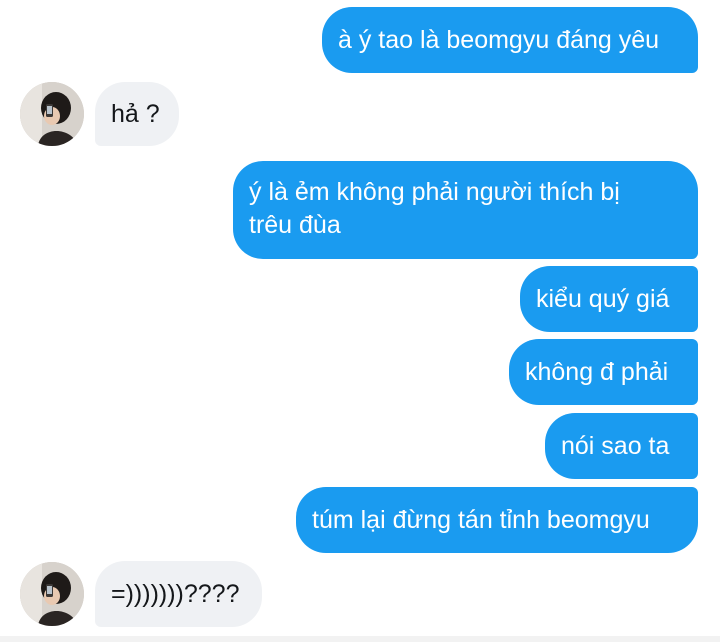  I want to click on message-bubble-outgoing: túm lại đừng tán tỉnh beomgyu, so click(497, 520).